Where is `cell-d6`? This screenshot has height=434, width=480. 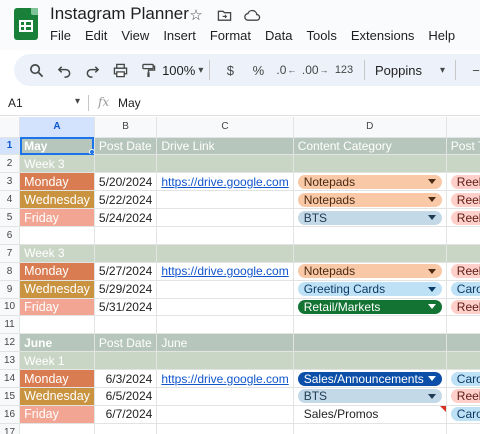 cell-d6 is located at coordinates (370, 235).